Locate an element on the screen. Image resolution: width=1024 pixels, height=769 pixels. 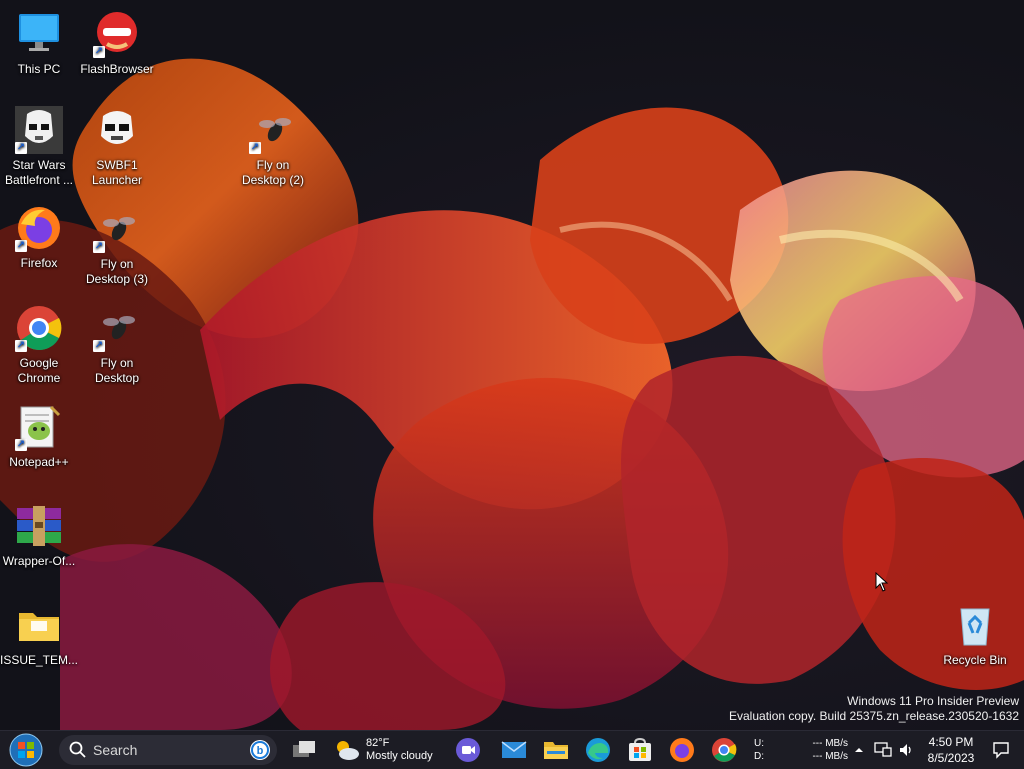
desktop-icon-label: Notepad++ is located at coordinates (39, 462).